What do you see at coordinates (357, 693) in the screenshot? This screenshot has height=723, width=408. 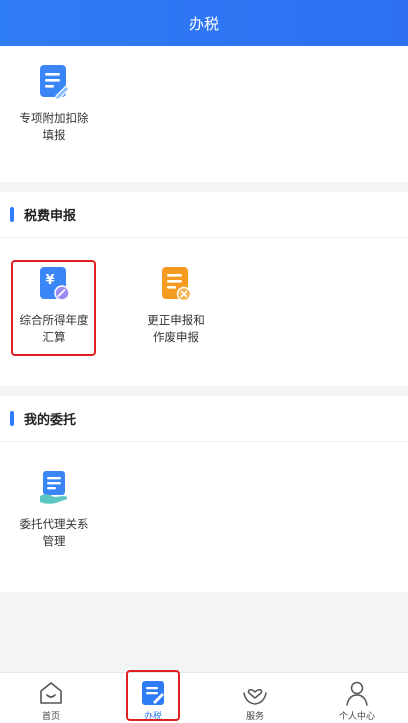 I see `person-icon` at bounding box center [357, 693].